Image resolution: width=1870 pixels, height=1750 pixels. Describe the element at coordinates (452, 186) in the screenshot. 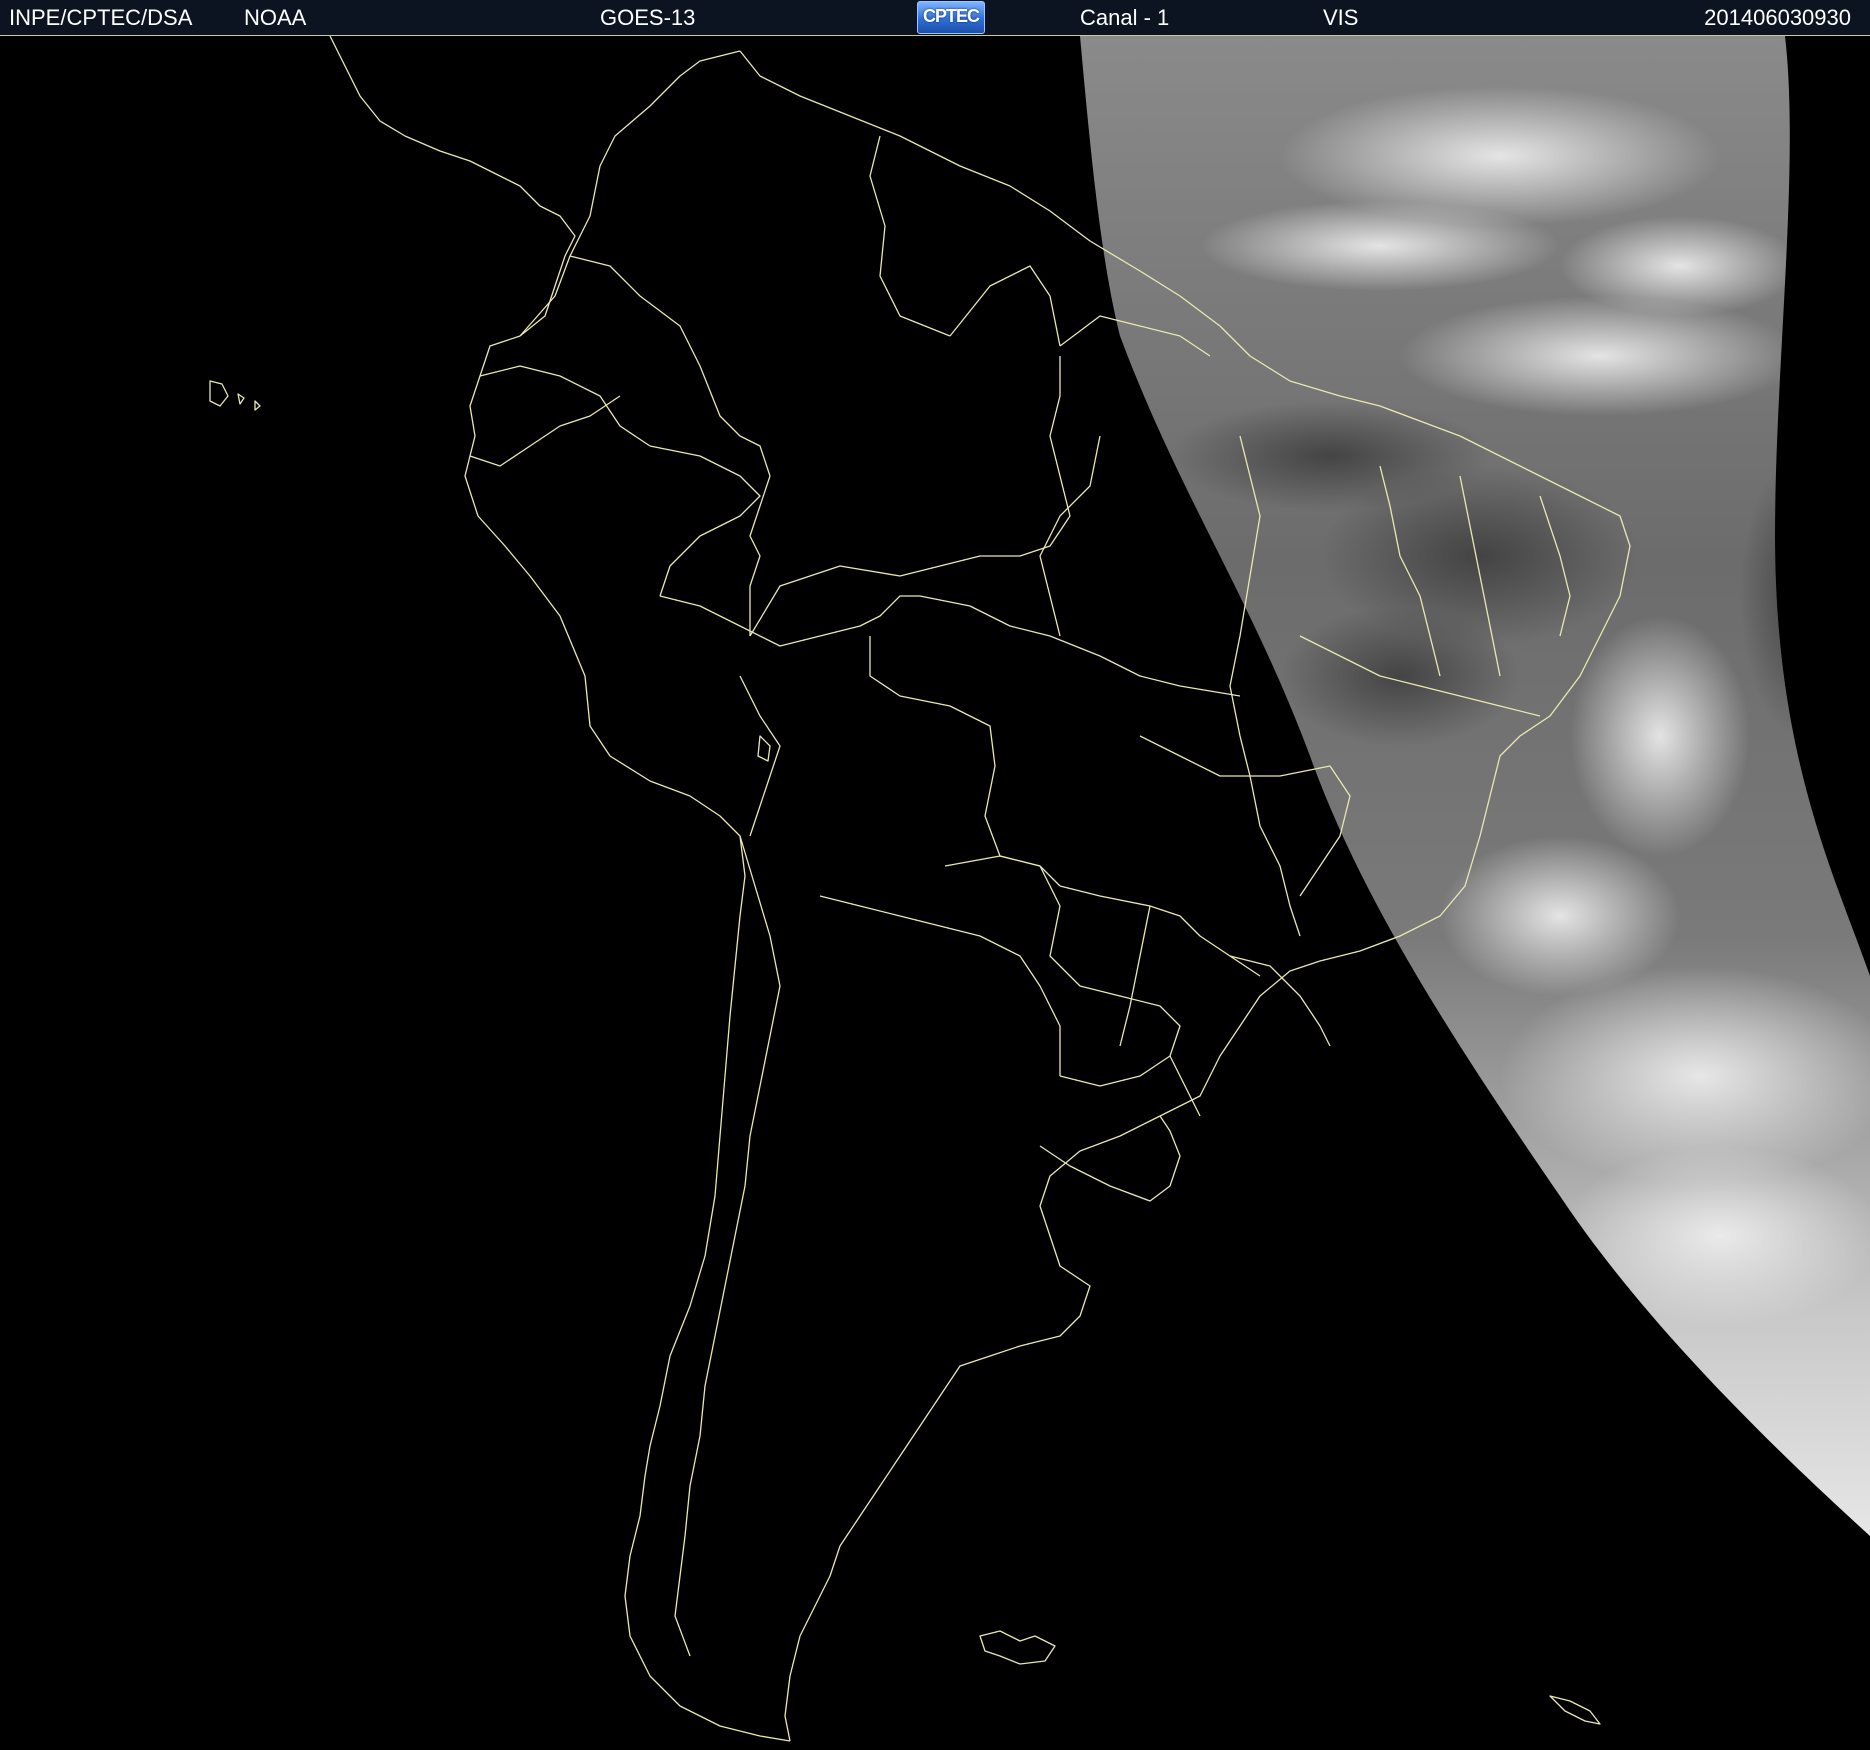

I see `central-america-coast` at that location.